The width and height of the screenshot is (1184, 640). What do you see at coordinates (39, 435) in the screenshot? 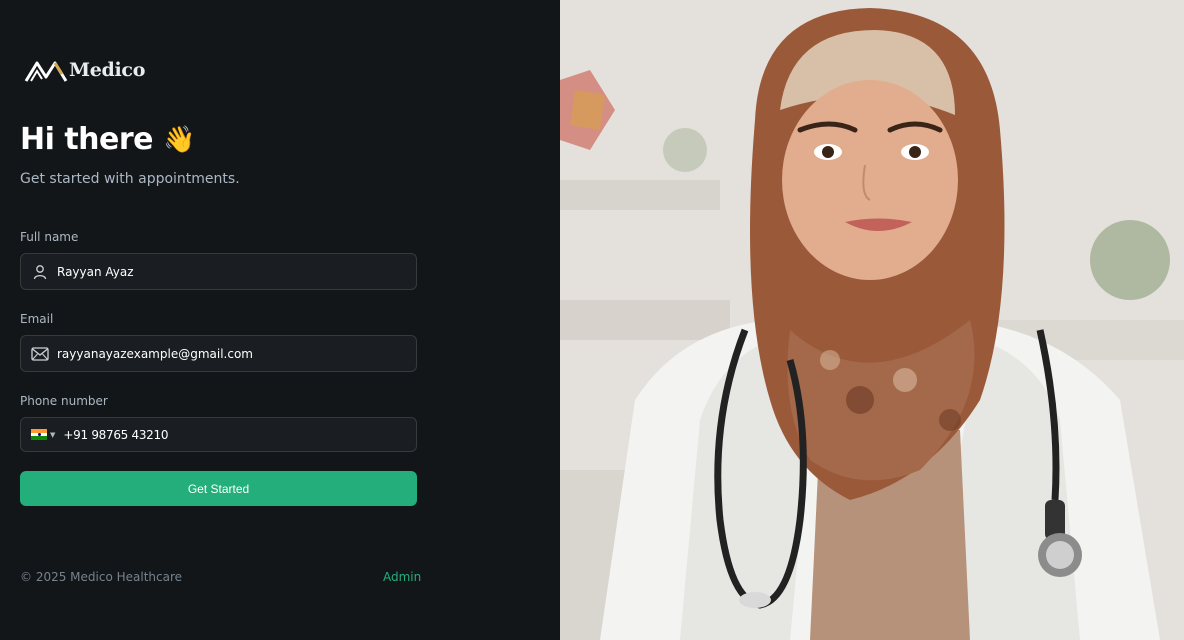
I see `india-flag-icon` at bounding box center [39, 435].